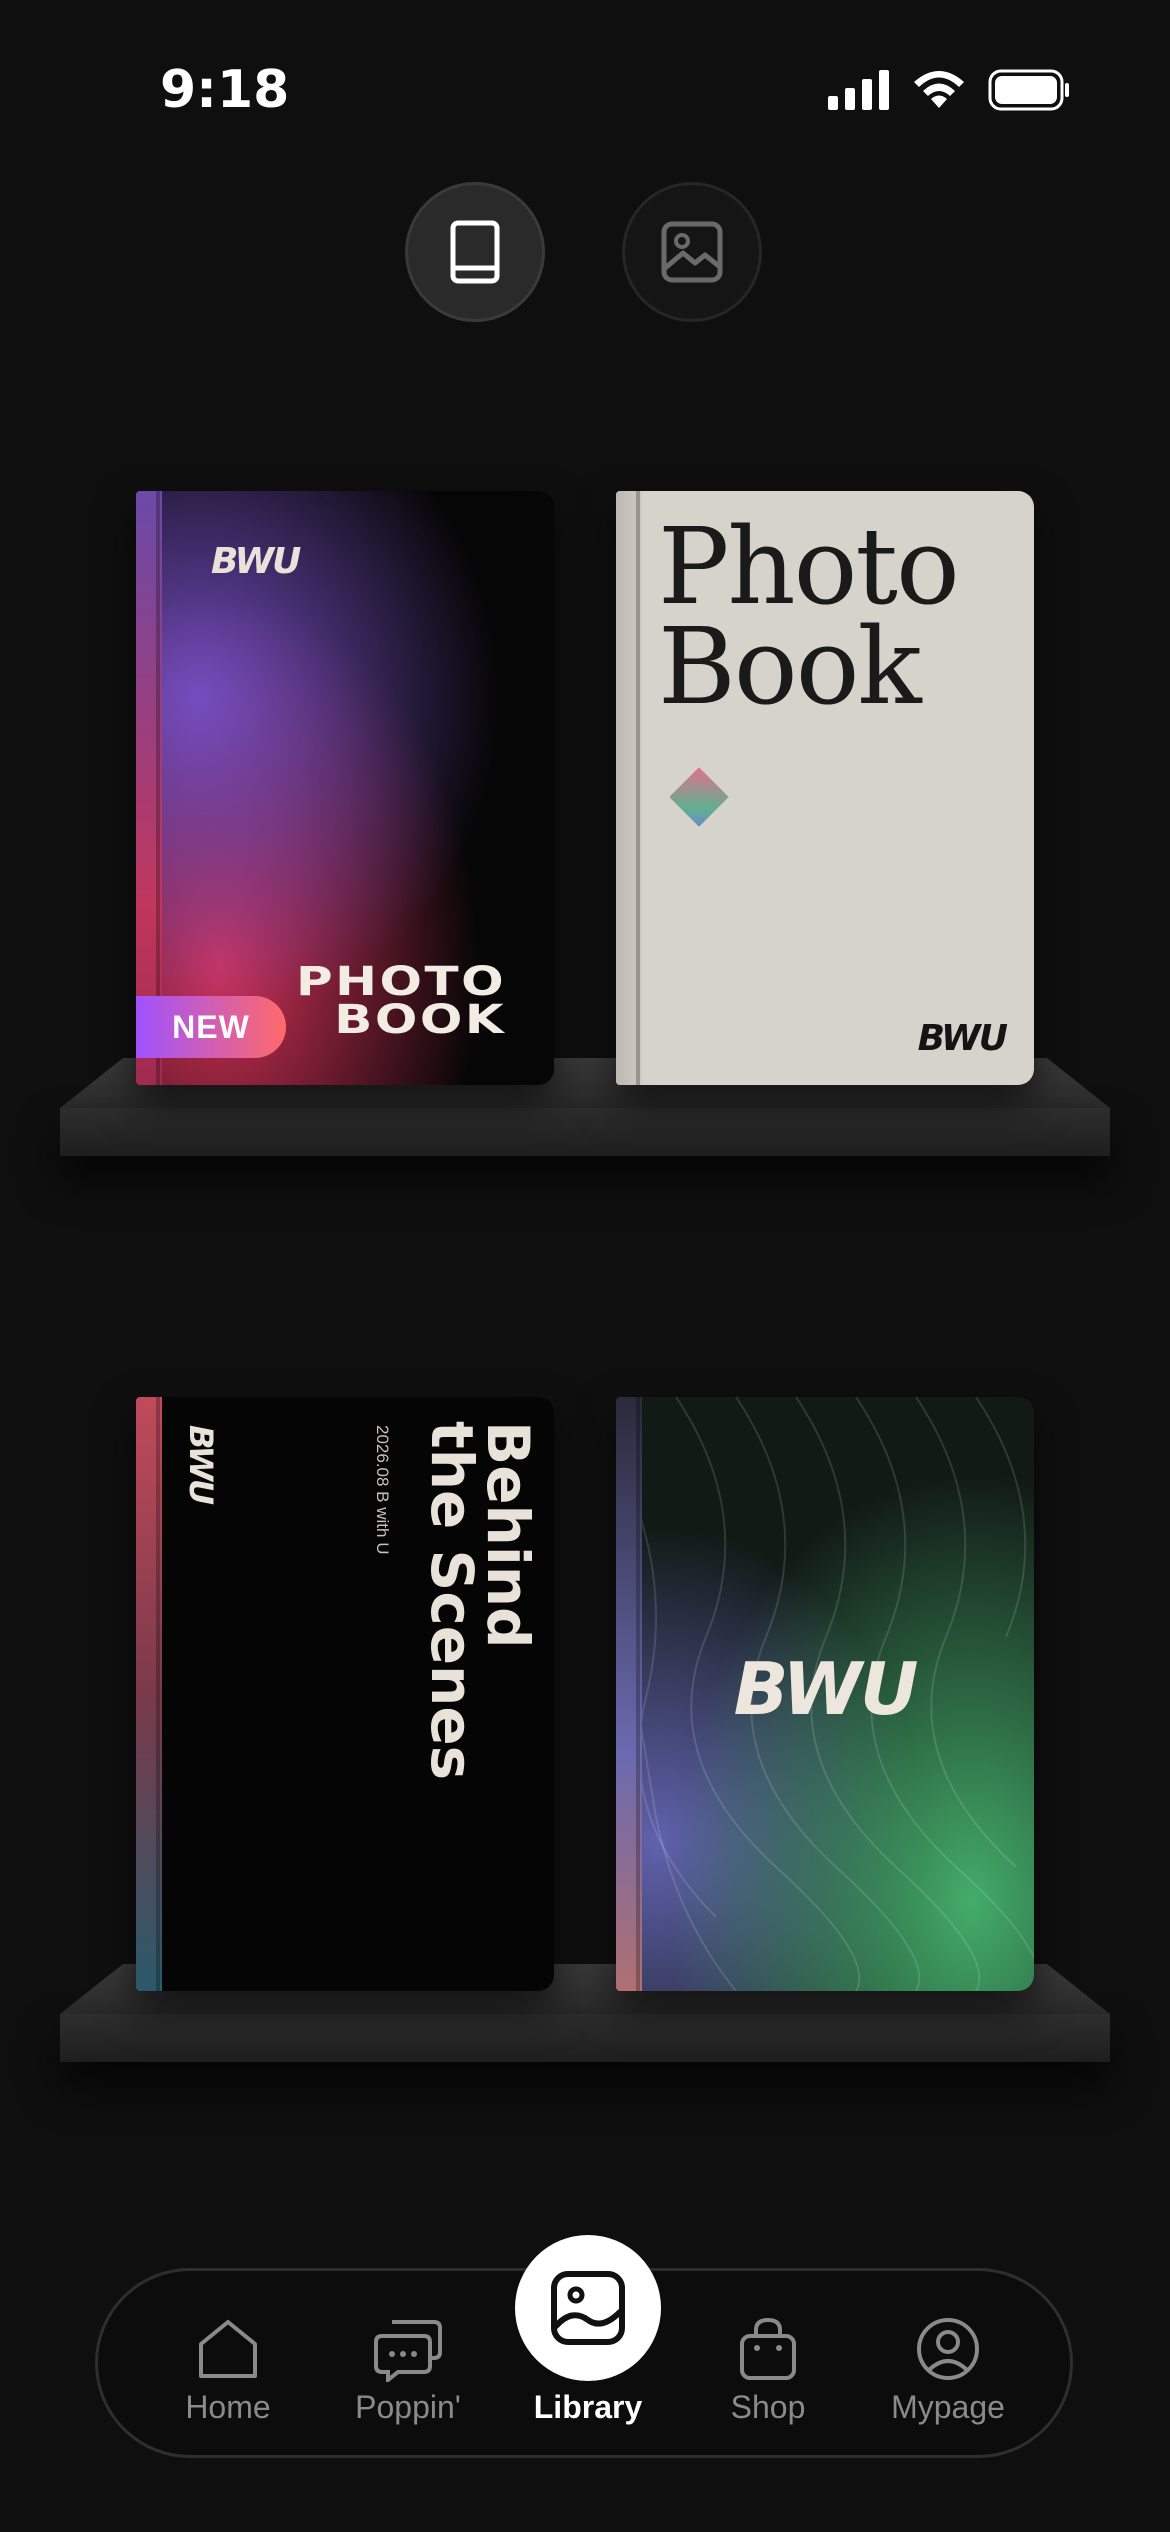 The width and height of the screenshot is (1170, 2532). What do you see at coordinates (400, 982) in the screenshot?
I see `book-title-line1: PHOTO` at bounding box center [400, 982].